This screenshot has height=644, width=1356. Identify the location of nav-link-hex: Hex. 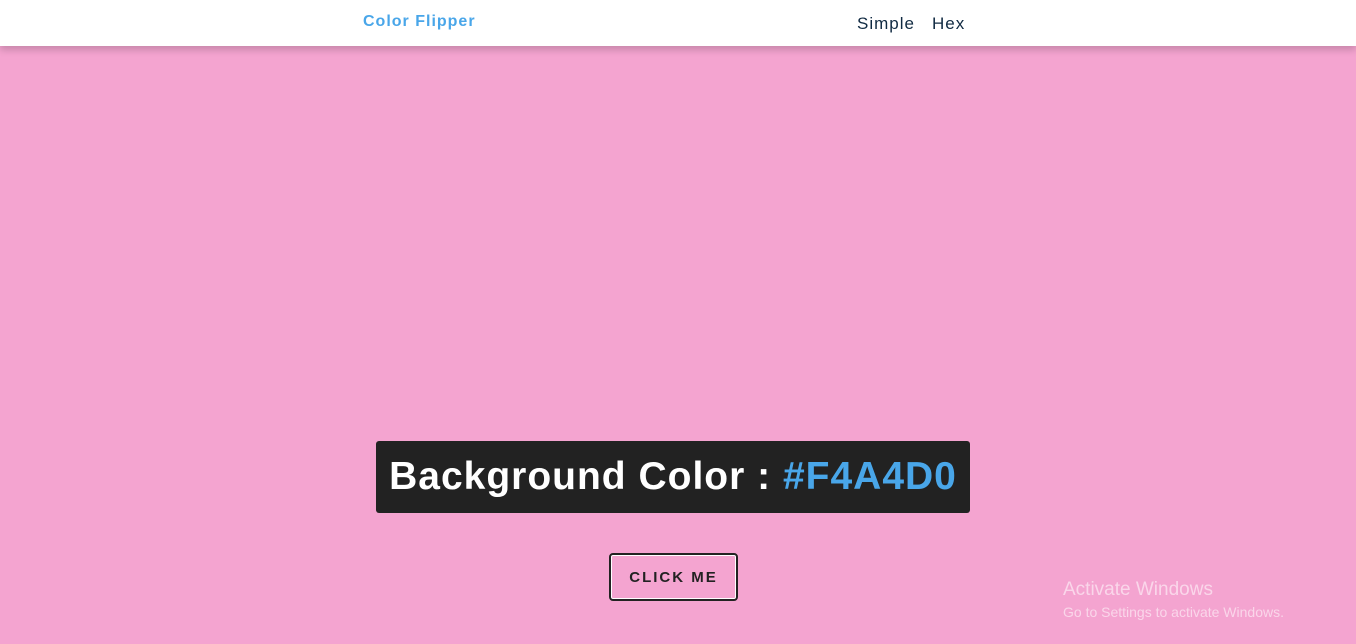
(948, 24).